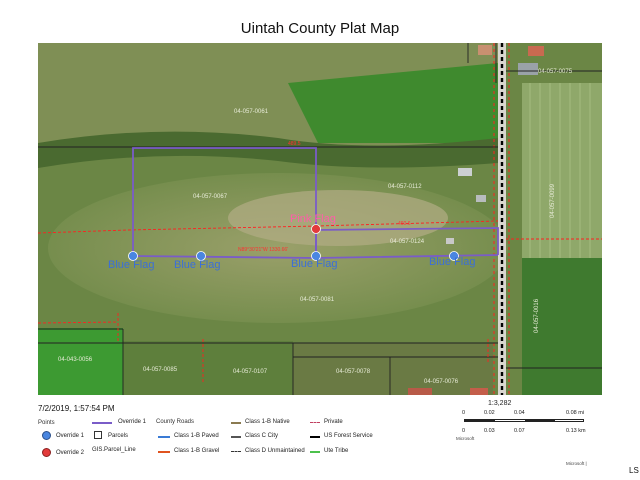 The image size is (640, 480). What do you see at coordinates (441, 382) in the screenshot?
I see `parcel-id: 04-057-0076` at bounding box center [441, 382].